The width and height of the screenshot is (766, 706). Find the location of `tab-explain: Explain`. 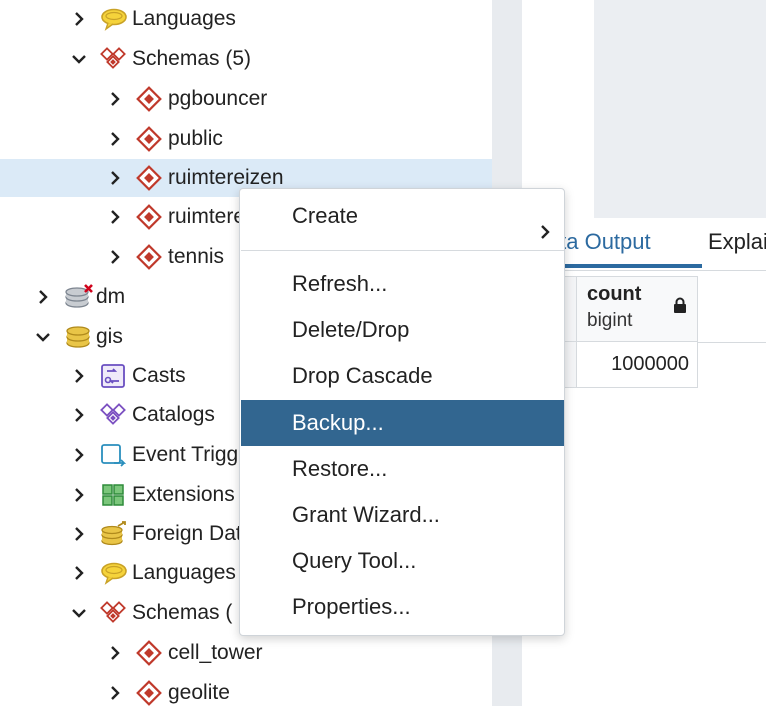

tab-explain: Explain is located at coordinates (737, 243).